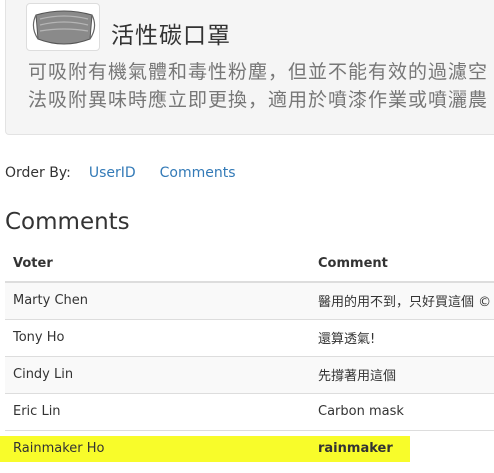  Describe the element at coordinates (157, 300) in the screenshot. I see `voter-cell: Marty Chen` at that location.